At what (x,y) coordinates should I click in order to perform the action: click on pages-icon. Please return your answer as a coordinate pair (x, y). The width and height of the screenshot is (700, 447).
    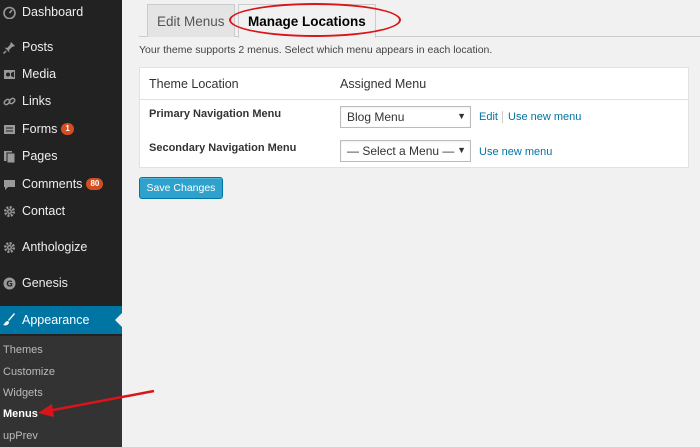
    Looking at the image, I should click on (9, 156).